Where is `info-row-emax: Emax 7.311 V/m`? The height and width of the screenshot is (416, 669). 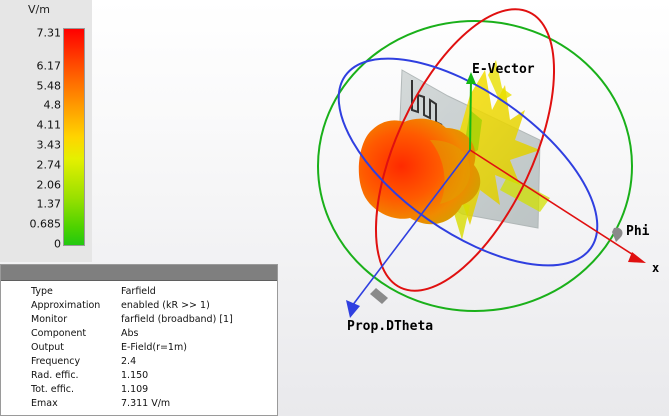 info-row-emax: Emax 7.311 V/m is located at coordinates (101, 403).